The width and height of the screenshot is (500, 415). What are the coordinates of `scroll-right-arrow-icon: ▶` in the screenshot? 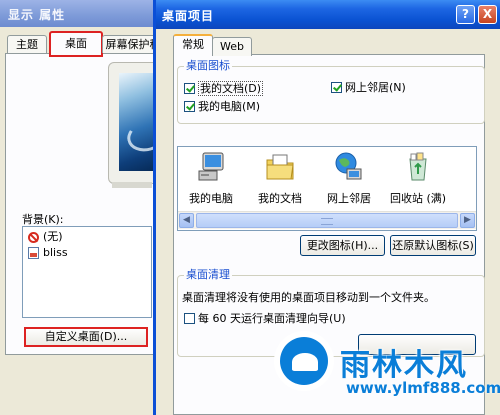 It's located at (467, 220).